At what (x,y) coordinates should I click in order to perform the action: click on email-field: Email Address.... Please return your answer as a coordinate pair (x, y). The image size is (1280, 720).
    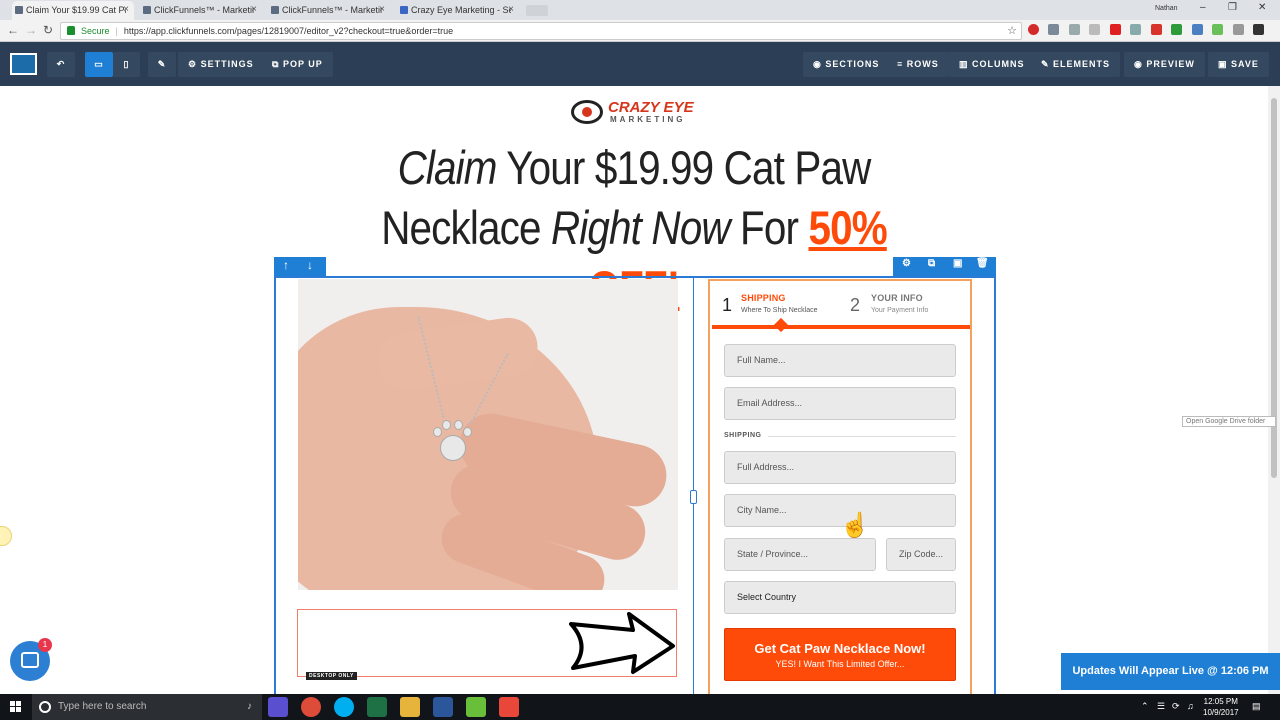
    Looking at the image, I should click on (840, 403).